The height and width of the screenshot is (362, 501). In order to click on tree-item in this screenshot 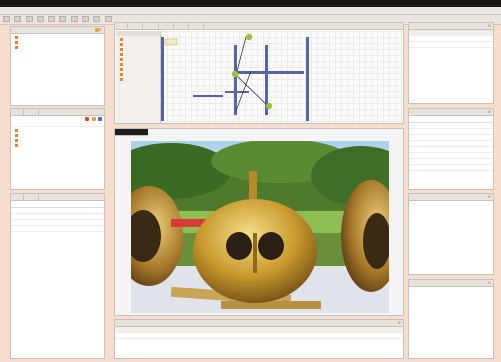, I will do `click(57, 46)`.